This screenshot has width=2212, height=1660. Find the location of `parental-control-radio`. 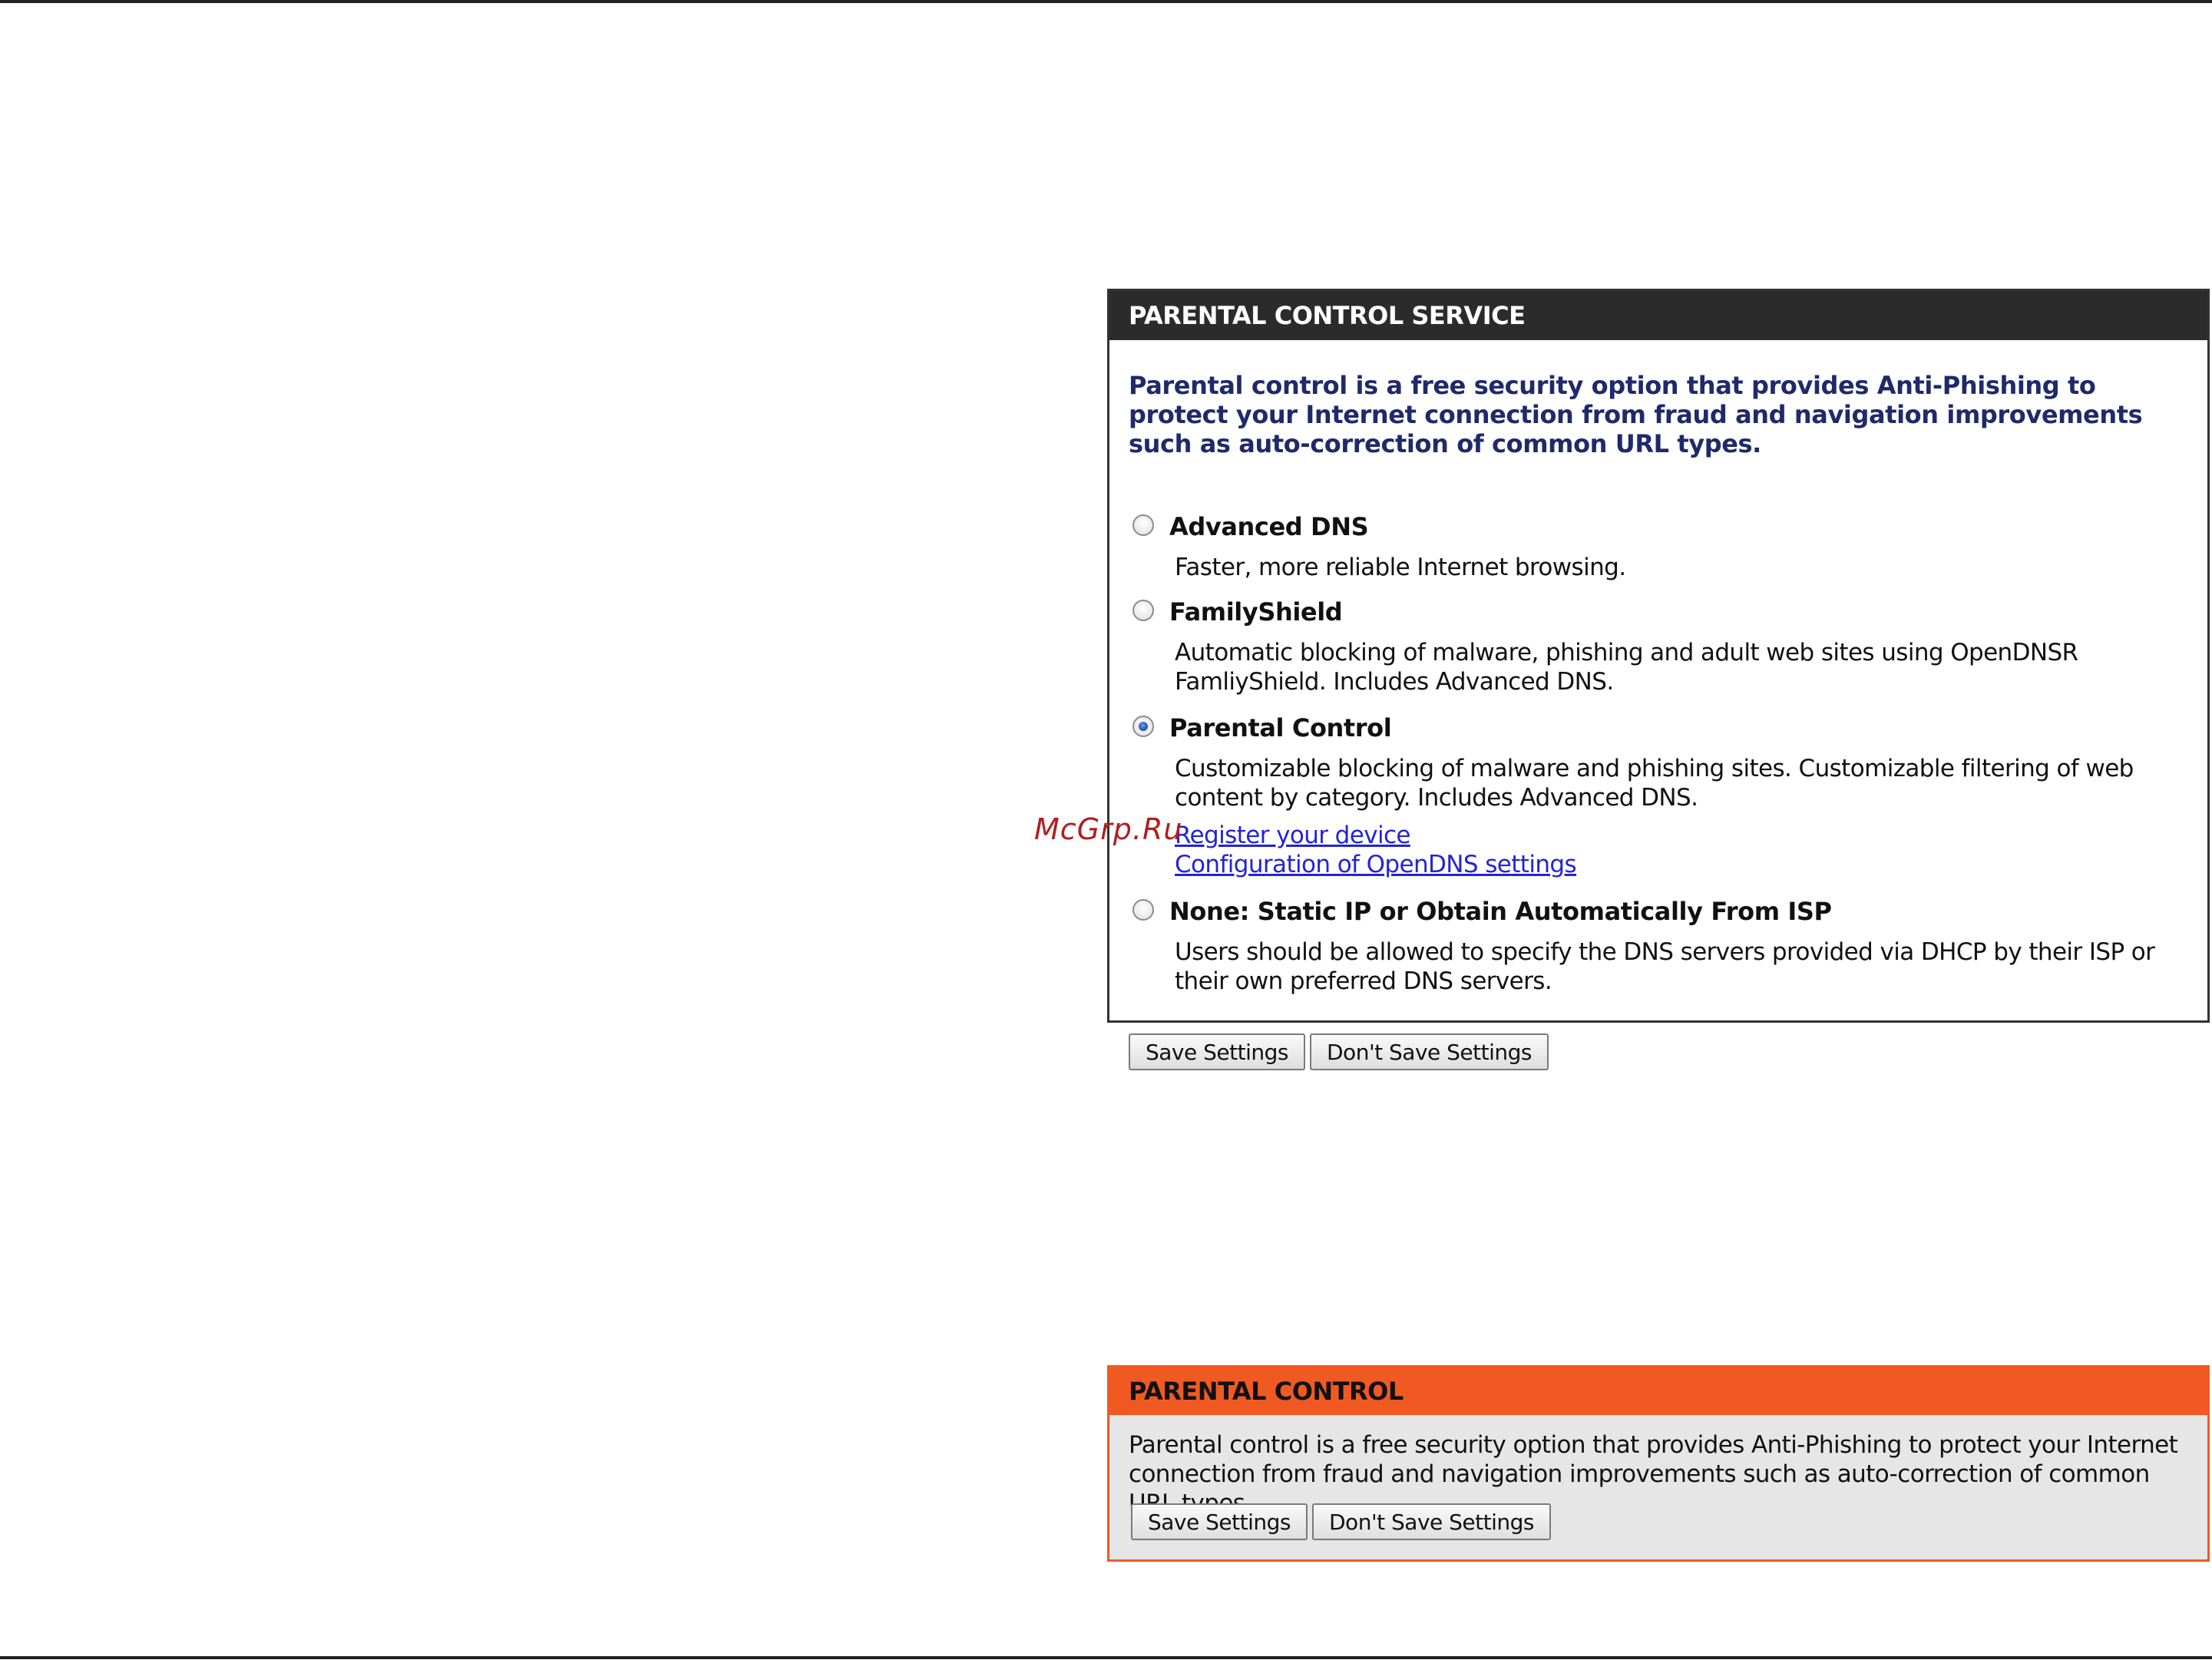

parental-control-radio is located at coordinates (1143, 726).